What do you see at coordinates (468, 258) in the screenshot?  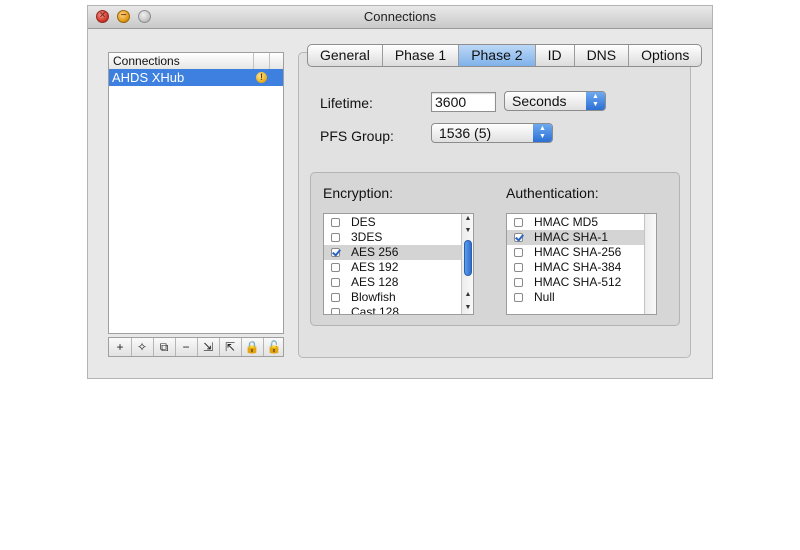 I see `scroll-thumb` at bounding box center [468, 258].